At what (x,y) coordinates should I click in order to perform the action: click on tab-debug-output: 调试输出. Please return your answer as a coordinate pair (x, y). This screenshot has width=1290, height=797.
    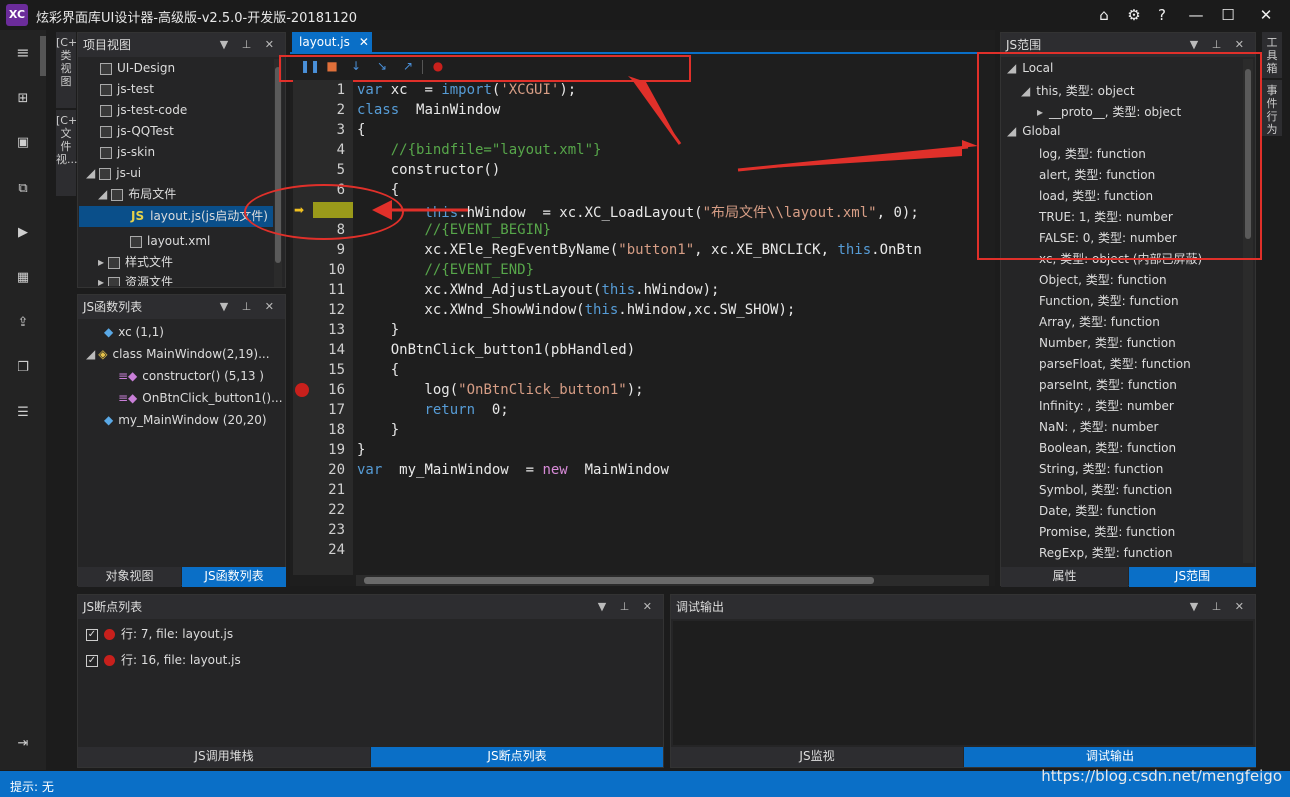
    Looking at the image, I should click on (1110, 757).